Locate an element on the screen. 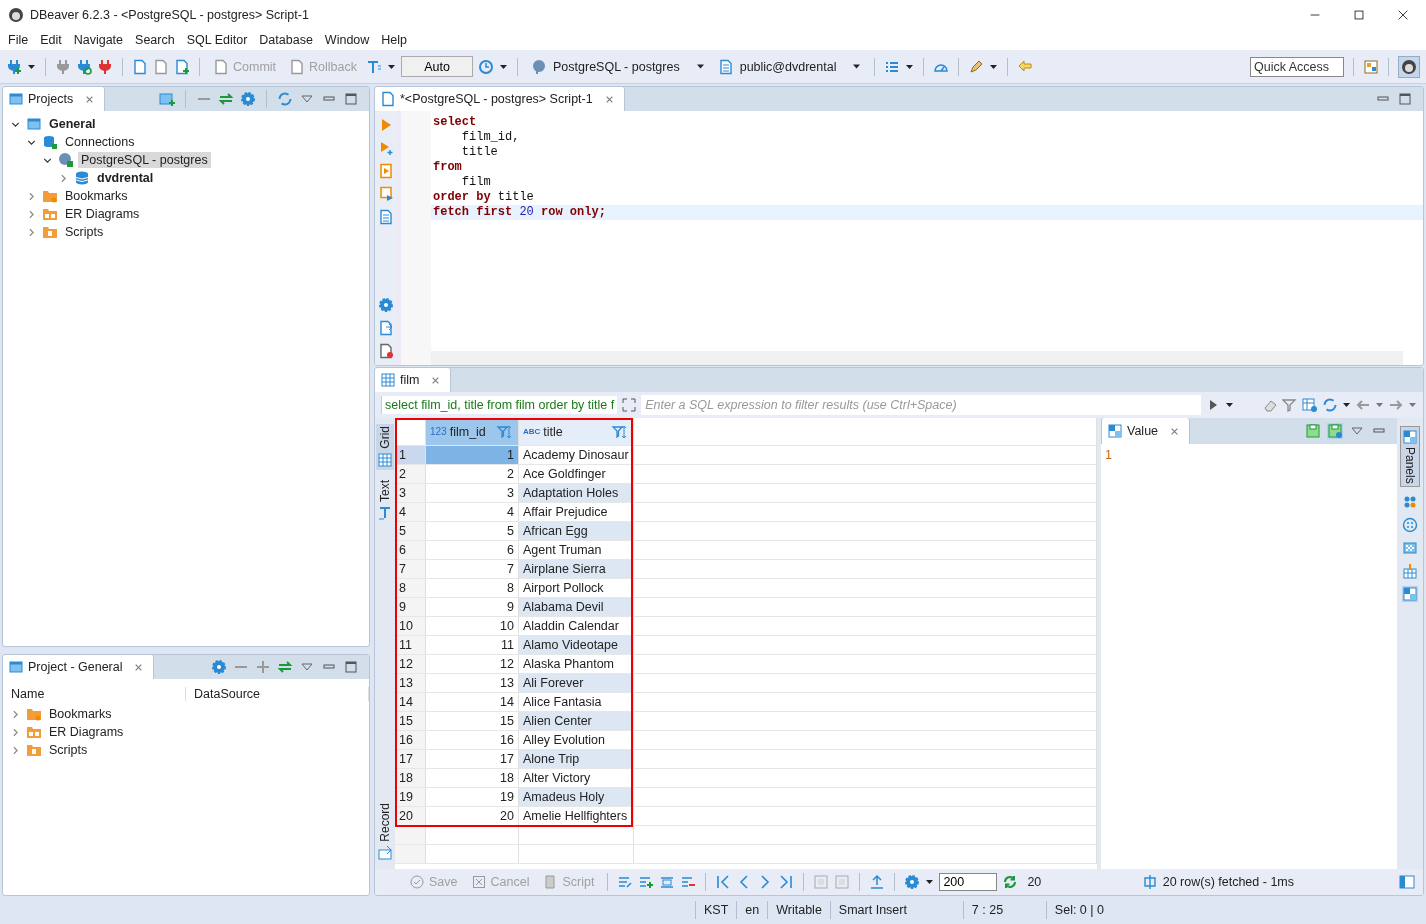  view-tab: Grid is located at coordinates (385, 447).